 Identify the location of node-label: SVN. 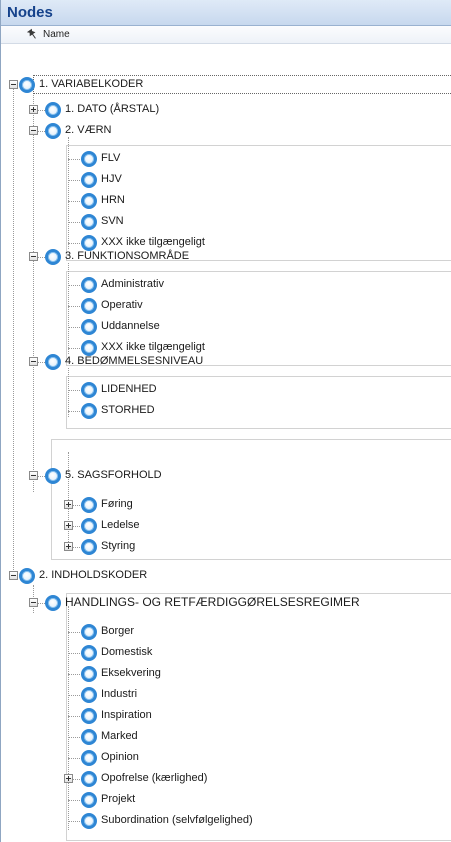
(112, 221).